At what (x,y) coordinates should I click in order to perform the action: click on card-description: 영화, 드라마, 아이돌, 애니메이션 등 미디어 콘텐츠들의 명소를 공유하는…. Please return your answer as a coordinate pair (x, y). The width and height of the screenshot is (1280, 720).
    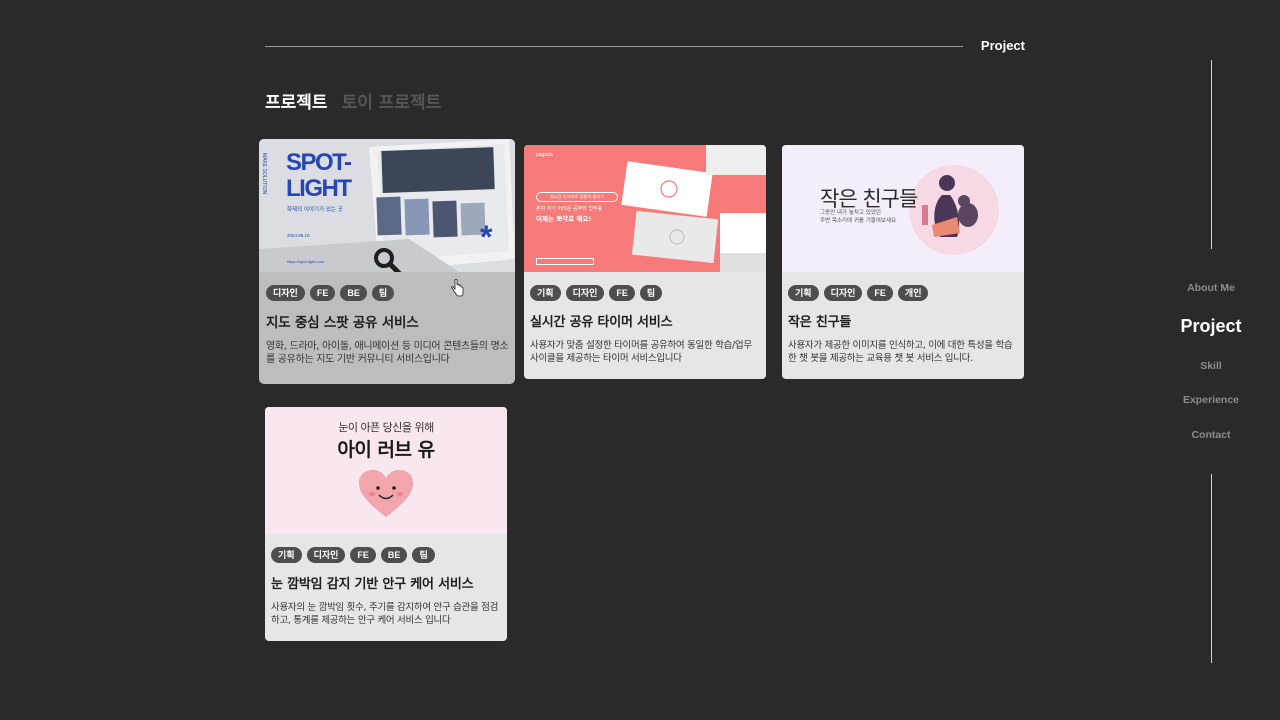
    Looking at the image, I should click on (387, 353).